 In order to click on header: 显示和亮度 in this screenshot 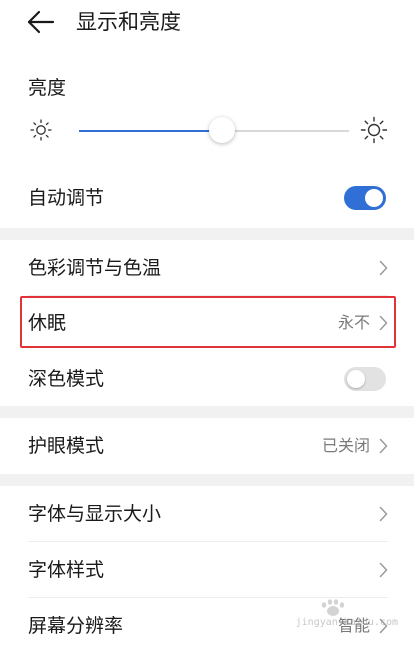, I will do `click(207, 23)`.